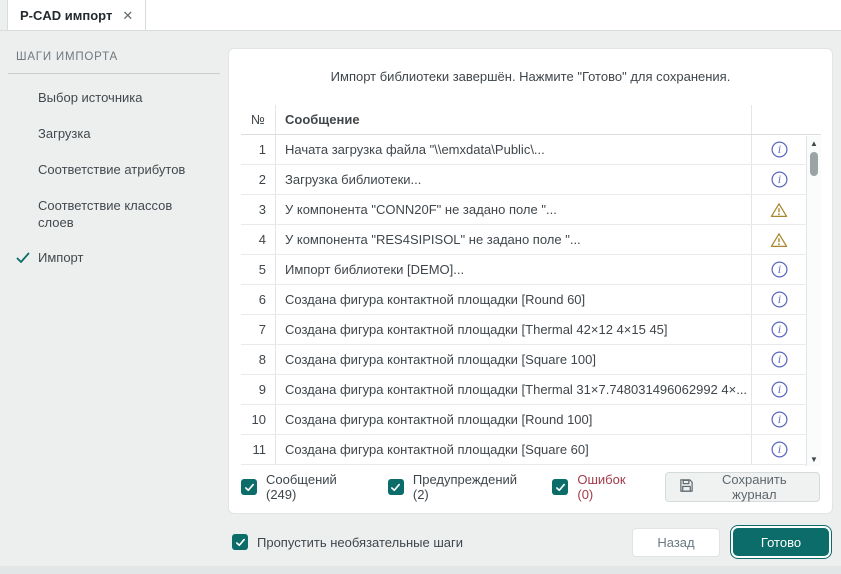 The image size is (841, 574). What do you see at coordinates (779, 239) in the screenshot?
I see `row-status-cell` at bounding box center [779, 239].